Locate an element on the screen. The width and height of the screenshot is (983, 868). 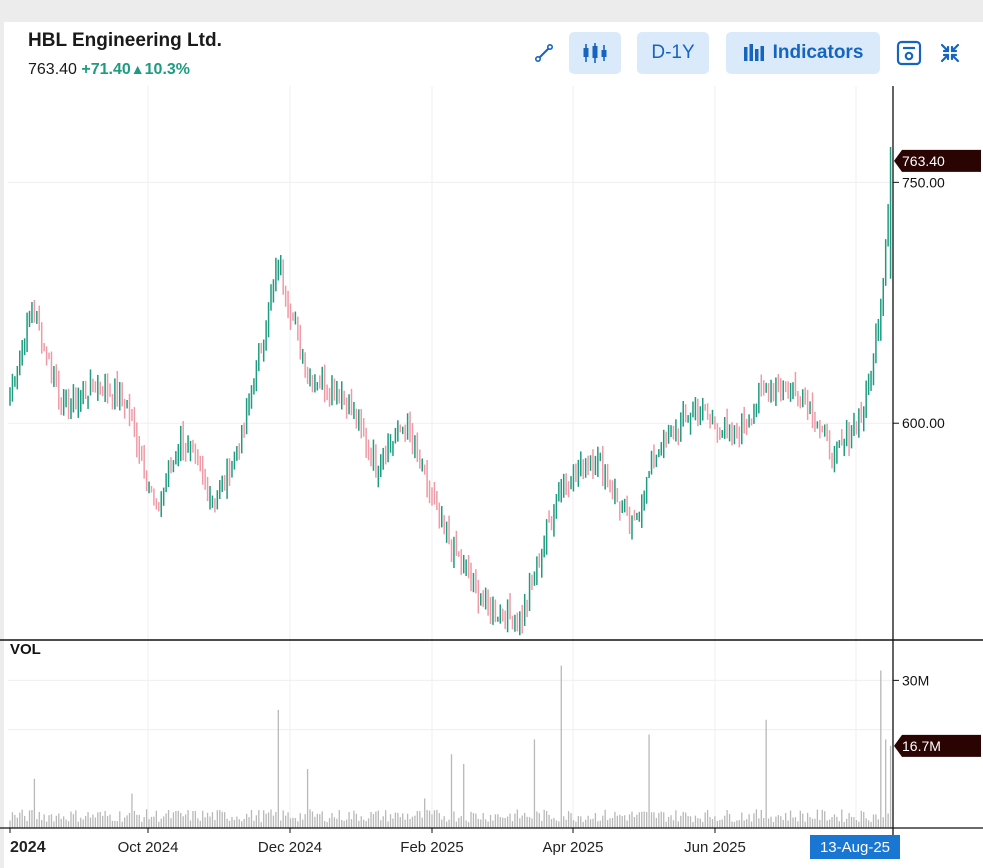
volume-pane-title: VOL is located at coordinates (25, 649).